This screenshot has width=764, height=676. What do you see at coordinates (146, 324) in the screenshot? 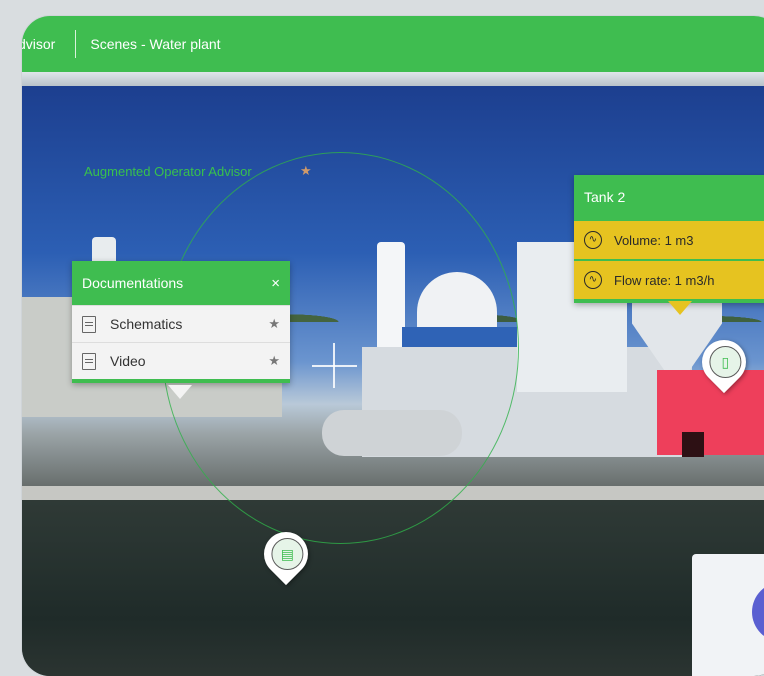
I see `doc-item-label: Schematics` at bounding box center [146, 324].